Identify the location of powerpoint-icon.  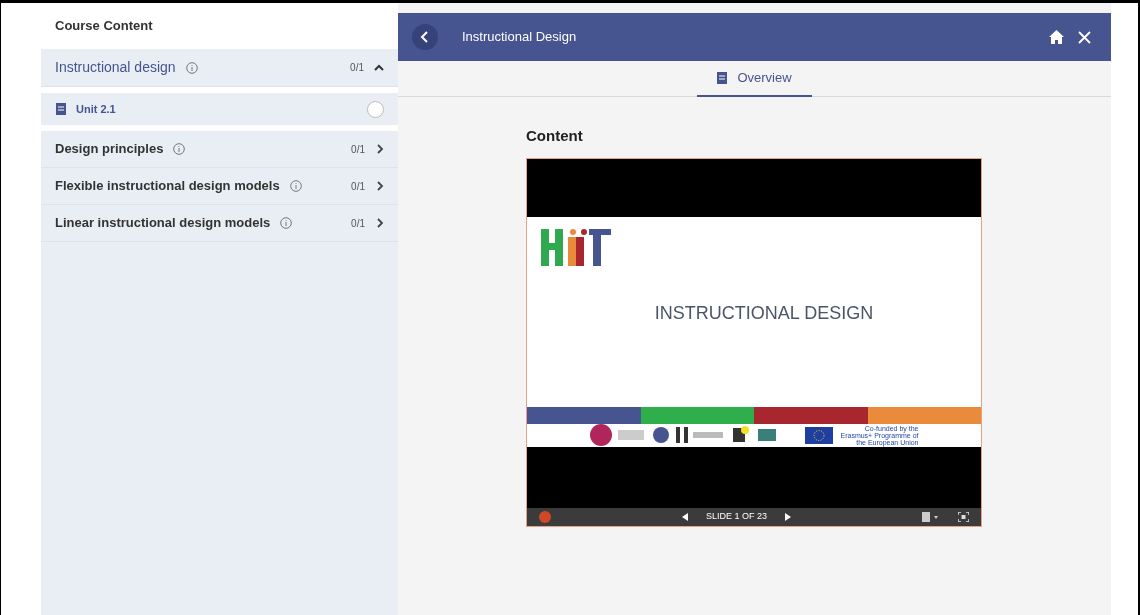
(545, 516).